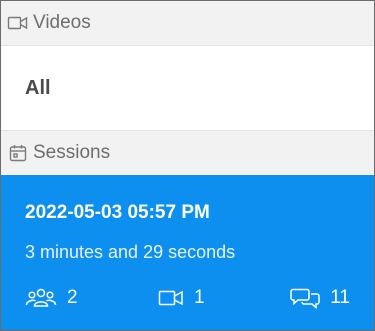  Describe the element at coordinates (199, 297) in the screenshot. I see `videos-count: 1` at that location.